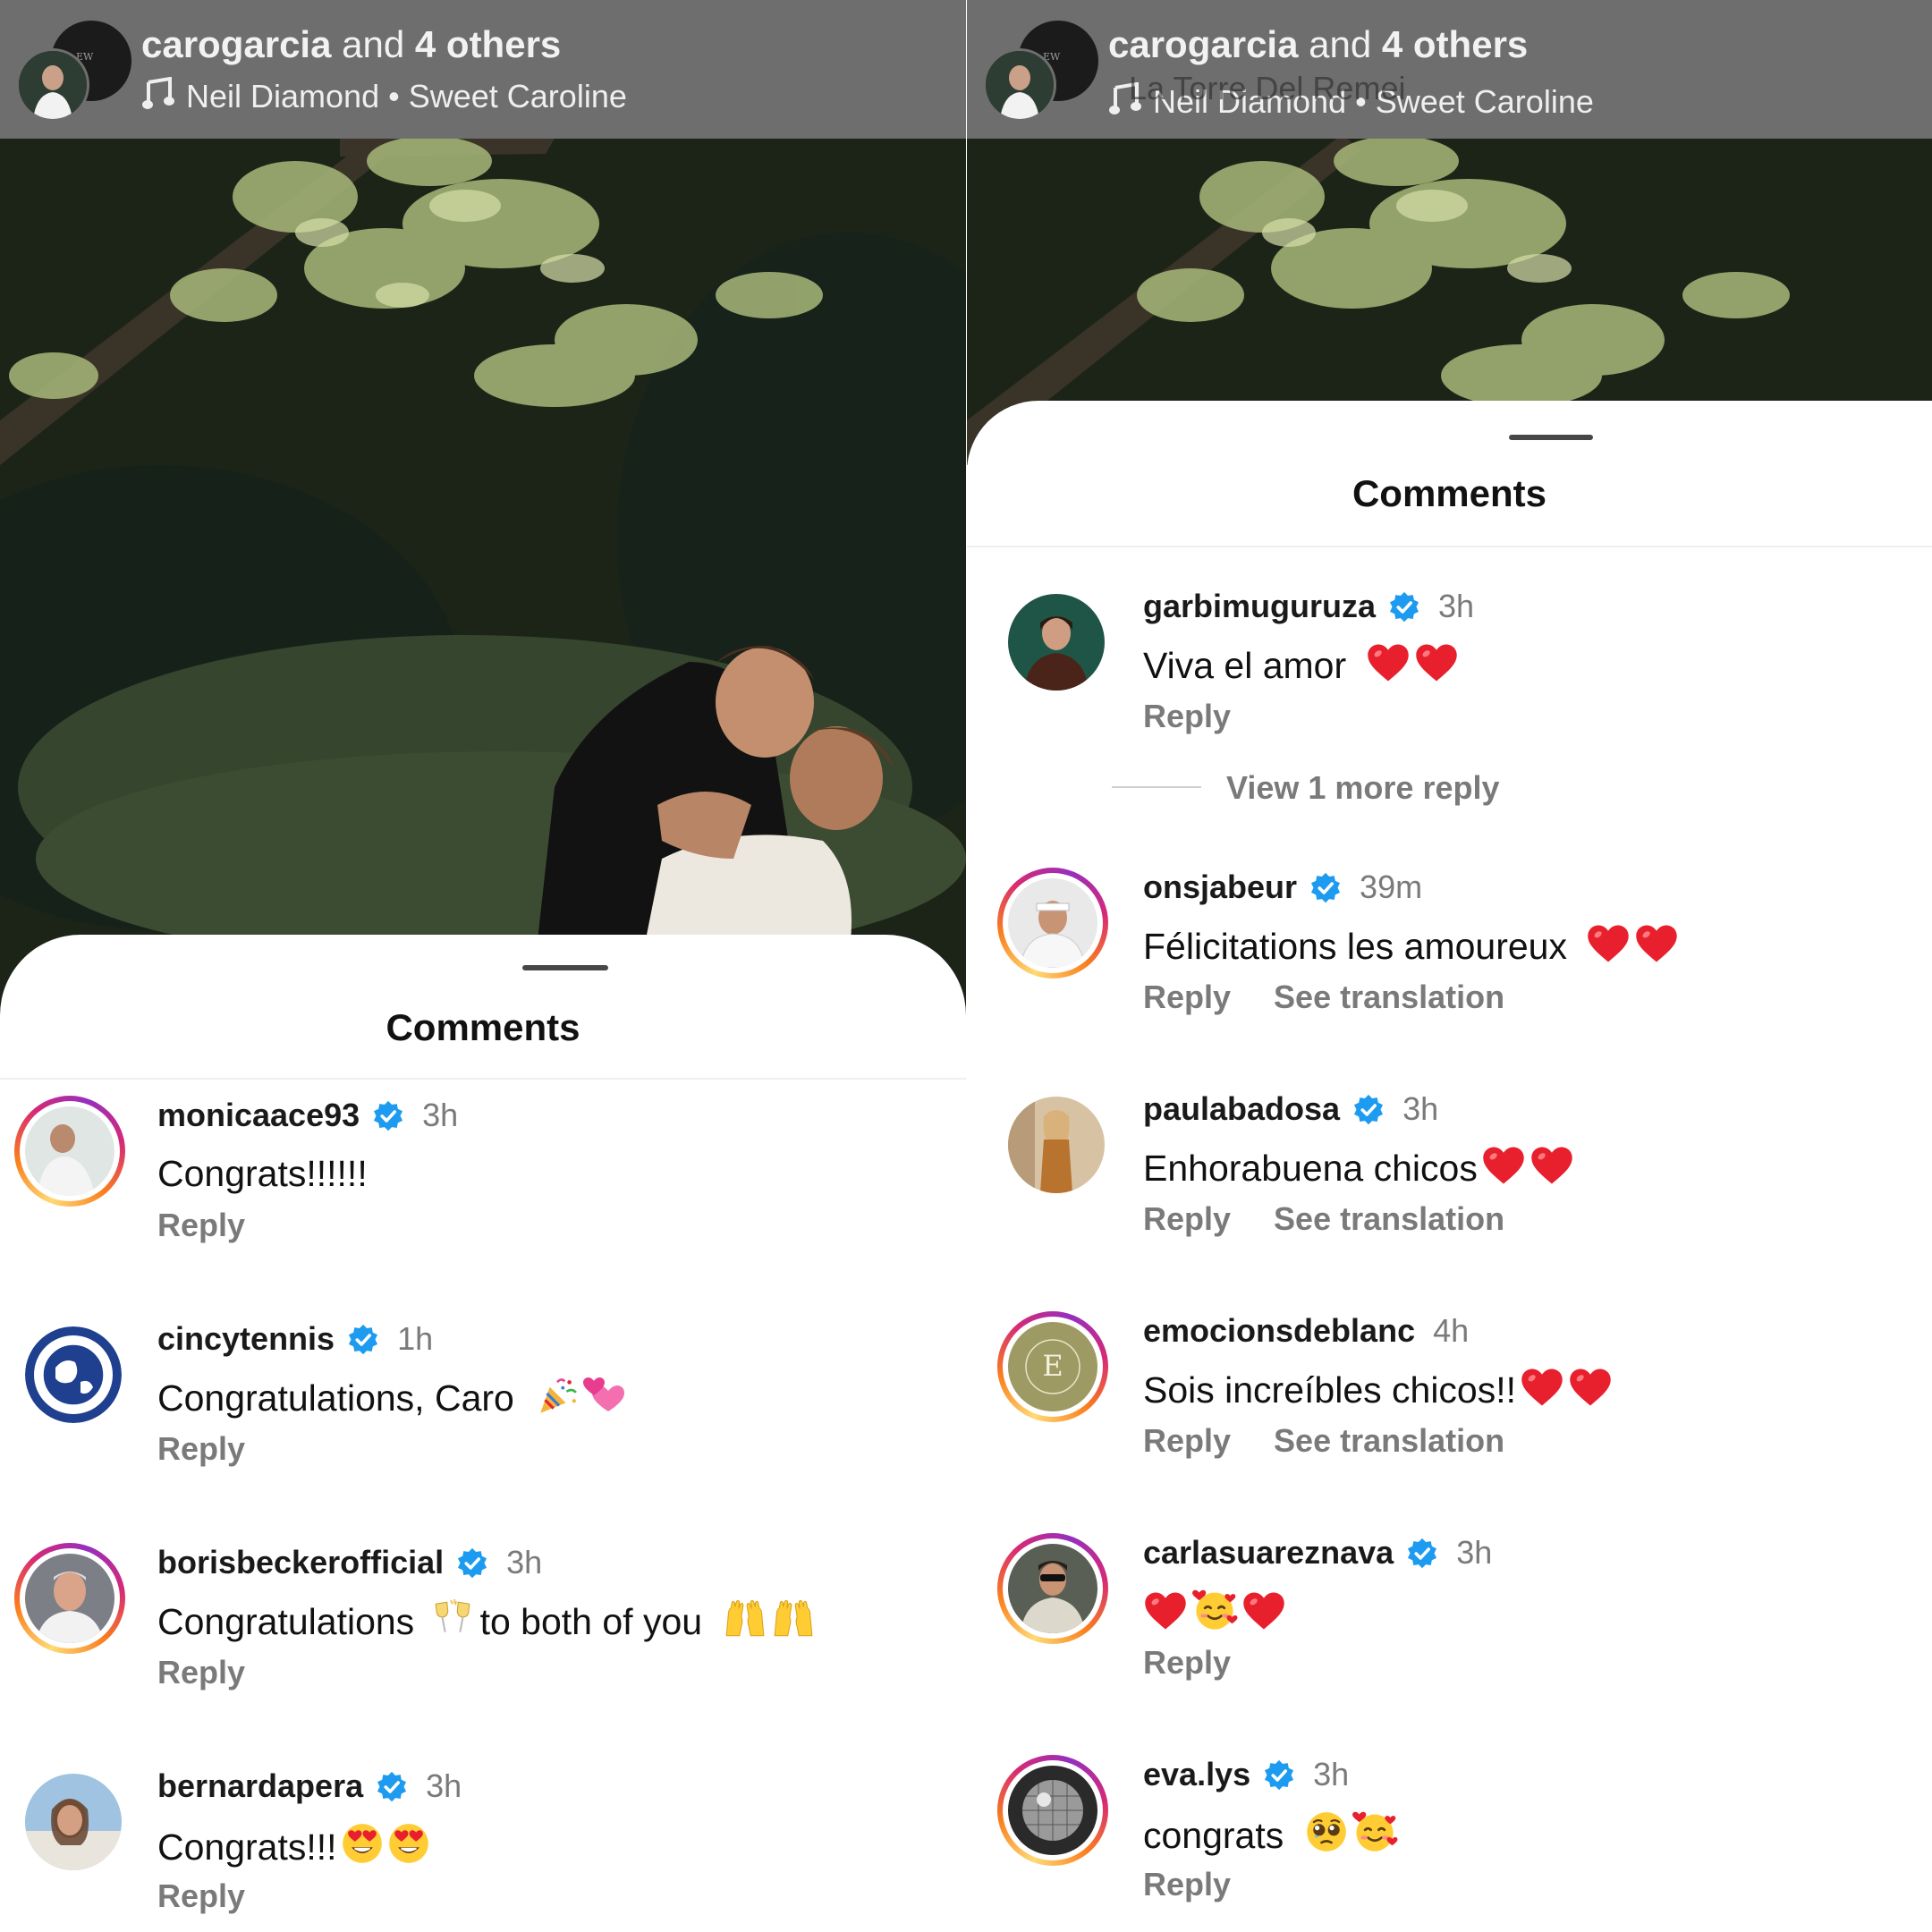  I want to click on comment-text: Congratulations to both of you, so click(486, 1621).